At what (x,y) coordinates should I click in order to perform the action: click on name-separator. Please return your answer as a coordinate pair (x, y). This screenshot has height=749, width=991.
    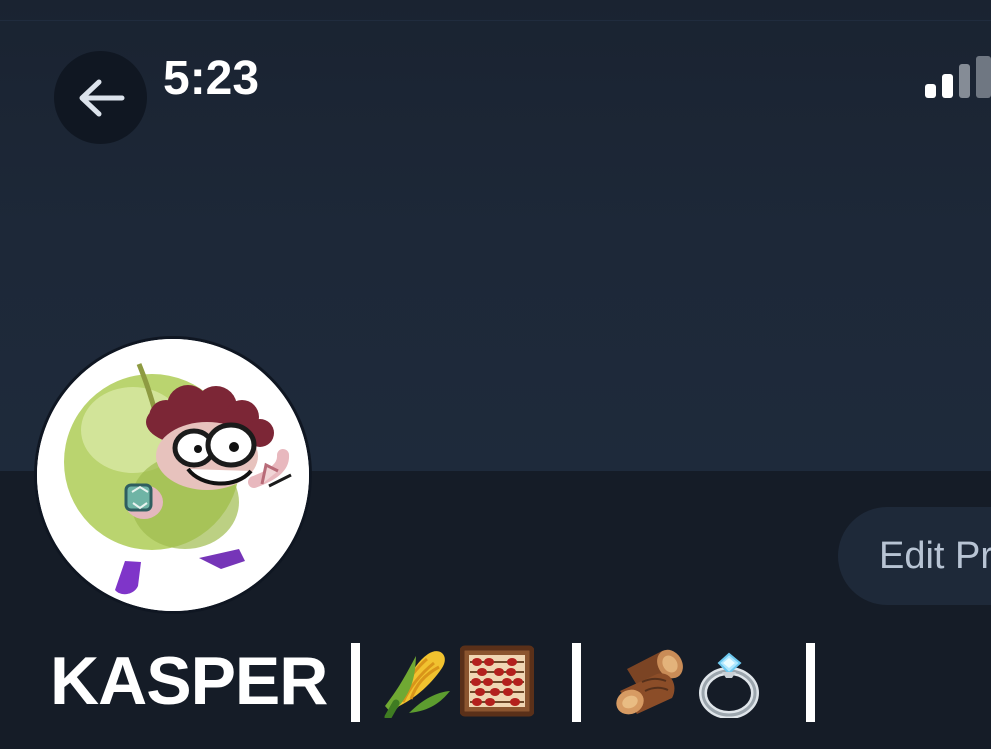
    Looking at the image, I should click on (356, 682).